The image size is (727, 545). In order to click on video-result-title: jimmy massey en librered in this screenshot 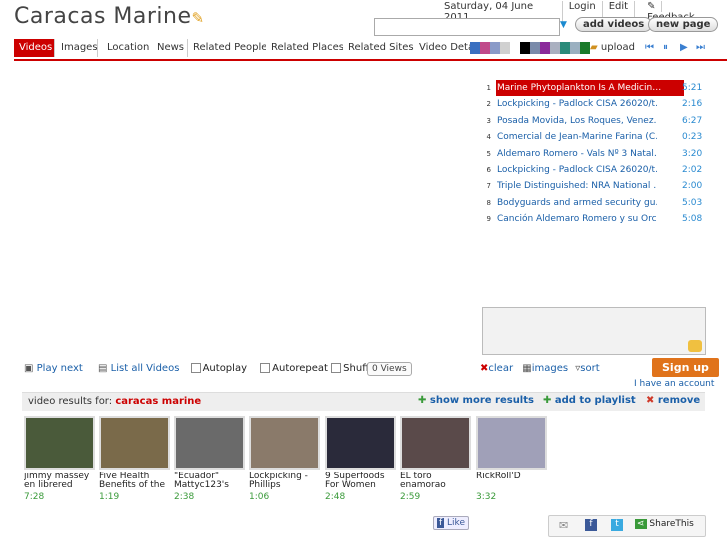, I will do `click(59, 481)`.